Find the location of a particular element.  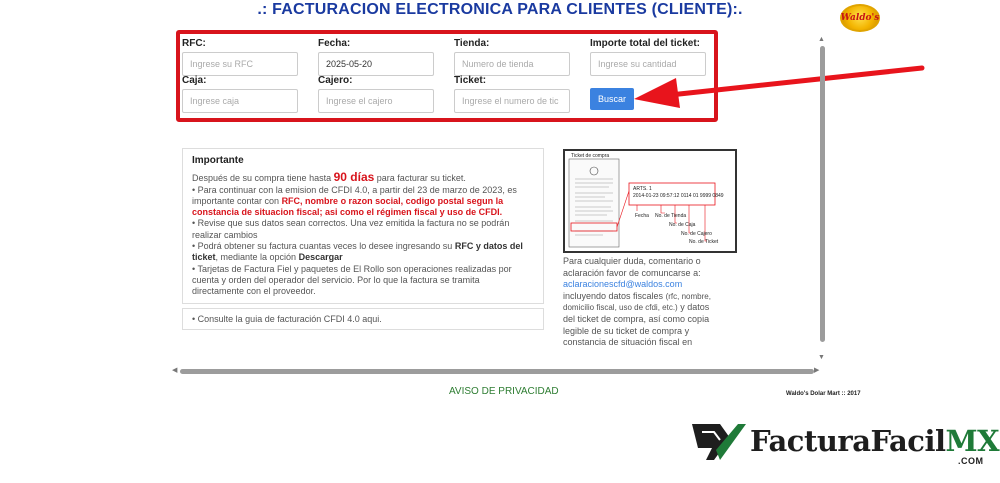

scroll-up-icon: ▲ is located at coordinates (821, 39).